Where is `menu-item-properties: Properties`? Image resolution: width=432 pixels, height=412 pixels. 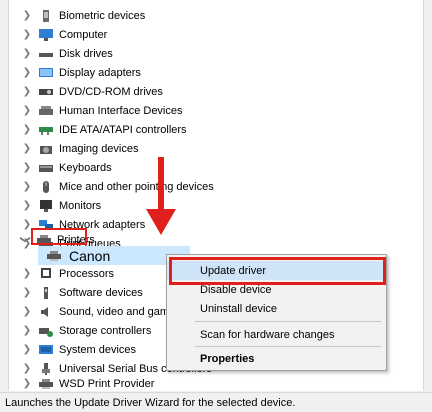 menu-item-properties: Properties is located at coordinates (276, 358).